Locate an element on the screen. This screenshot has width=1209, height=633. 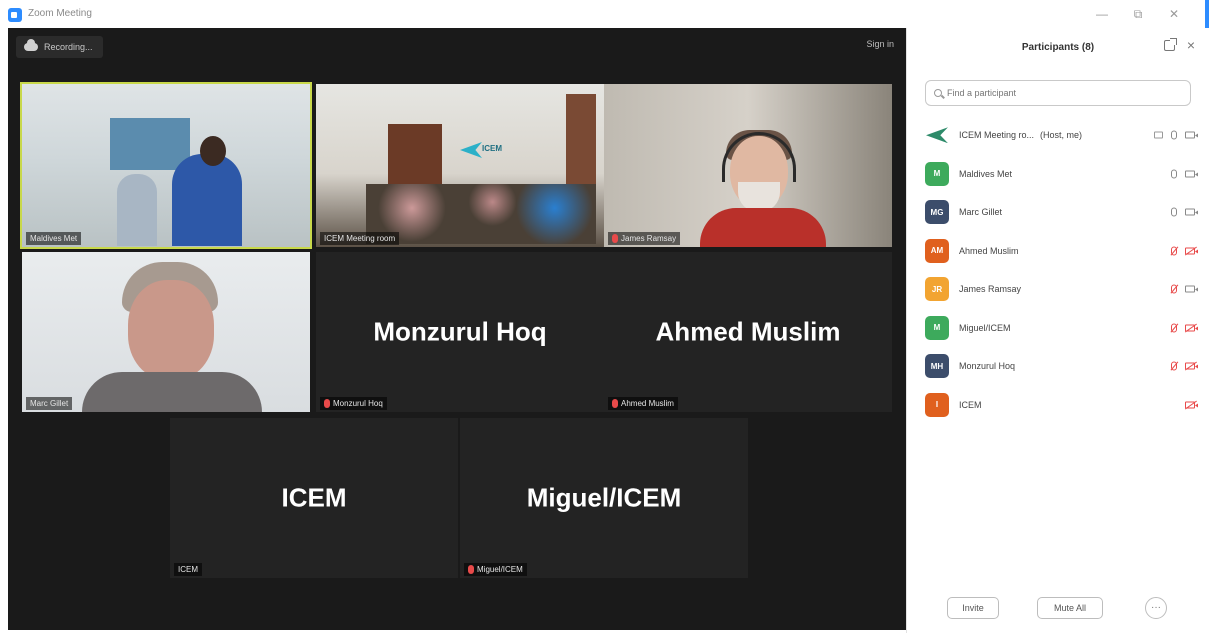
minimize-button: — is located at coordinates (1102, 14).